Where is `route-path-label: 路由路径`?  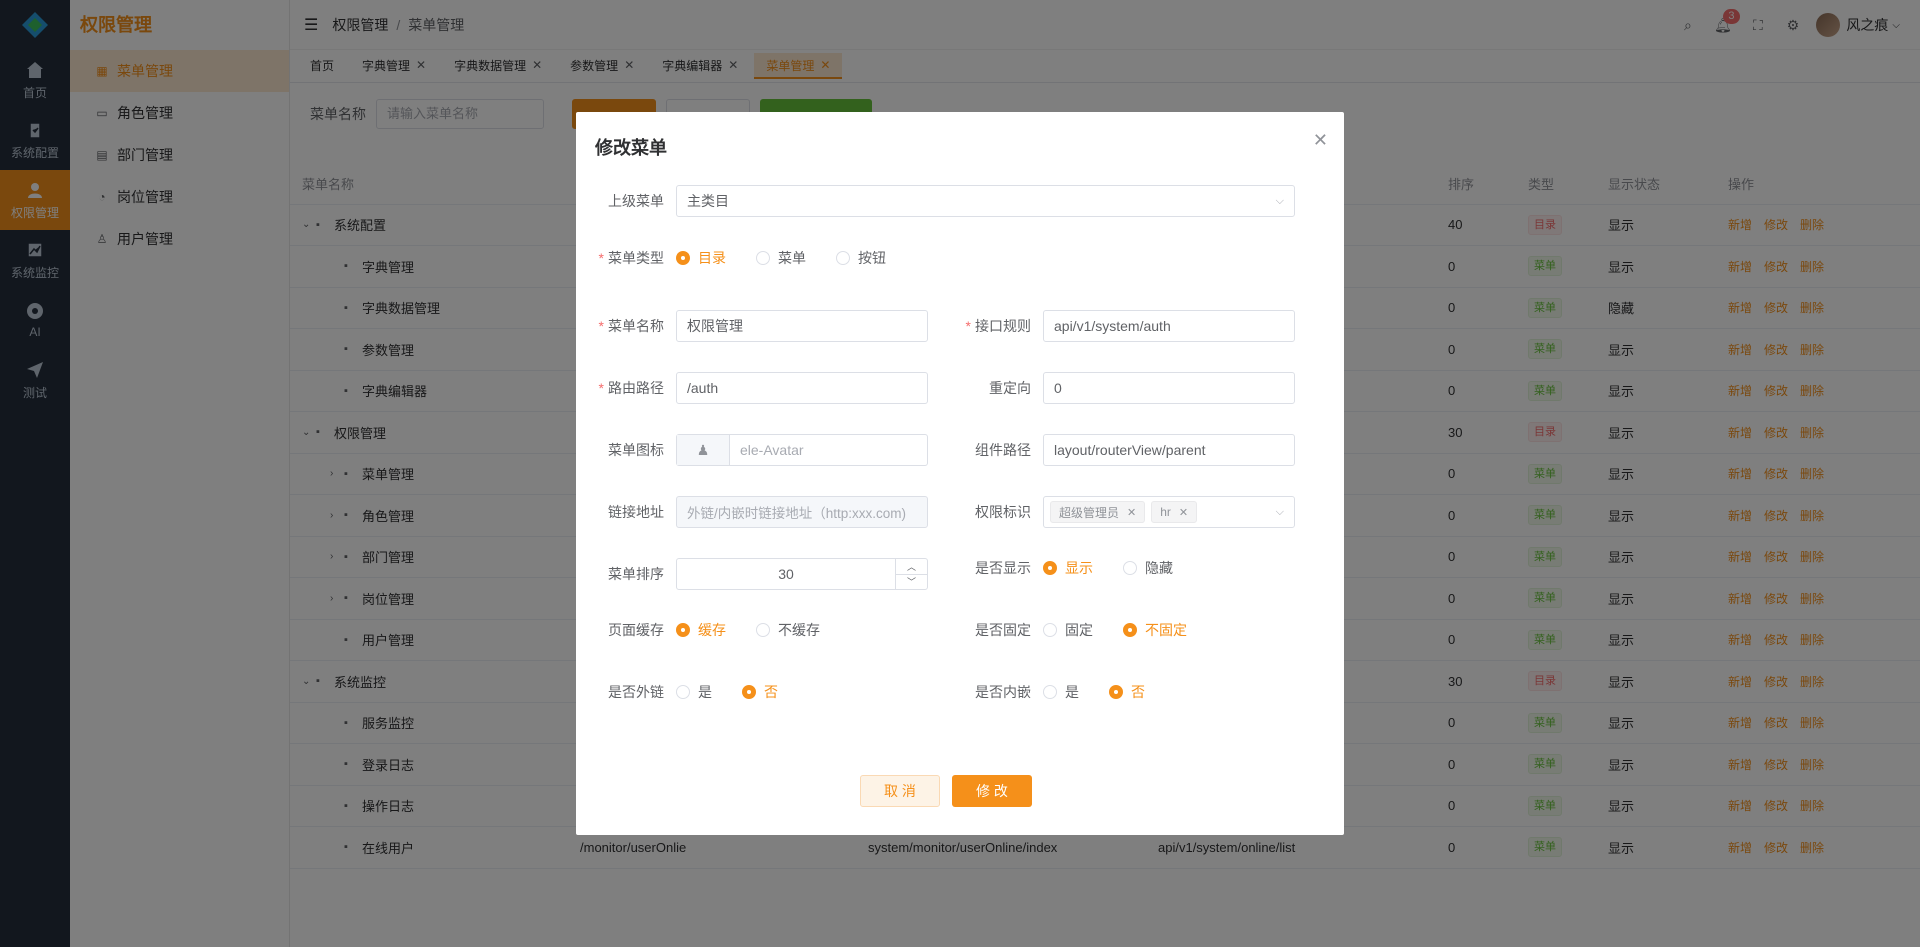
route-path-label: 路由路径 is located at coordinates (636, 388).